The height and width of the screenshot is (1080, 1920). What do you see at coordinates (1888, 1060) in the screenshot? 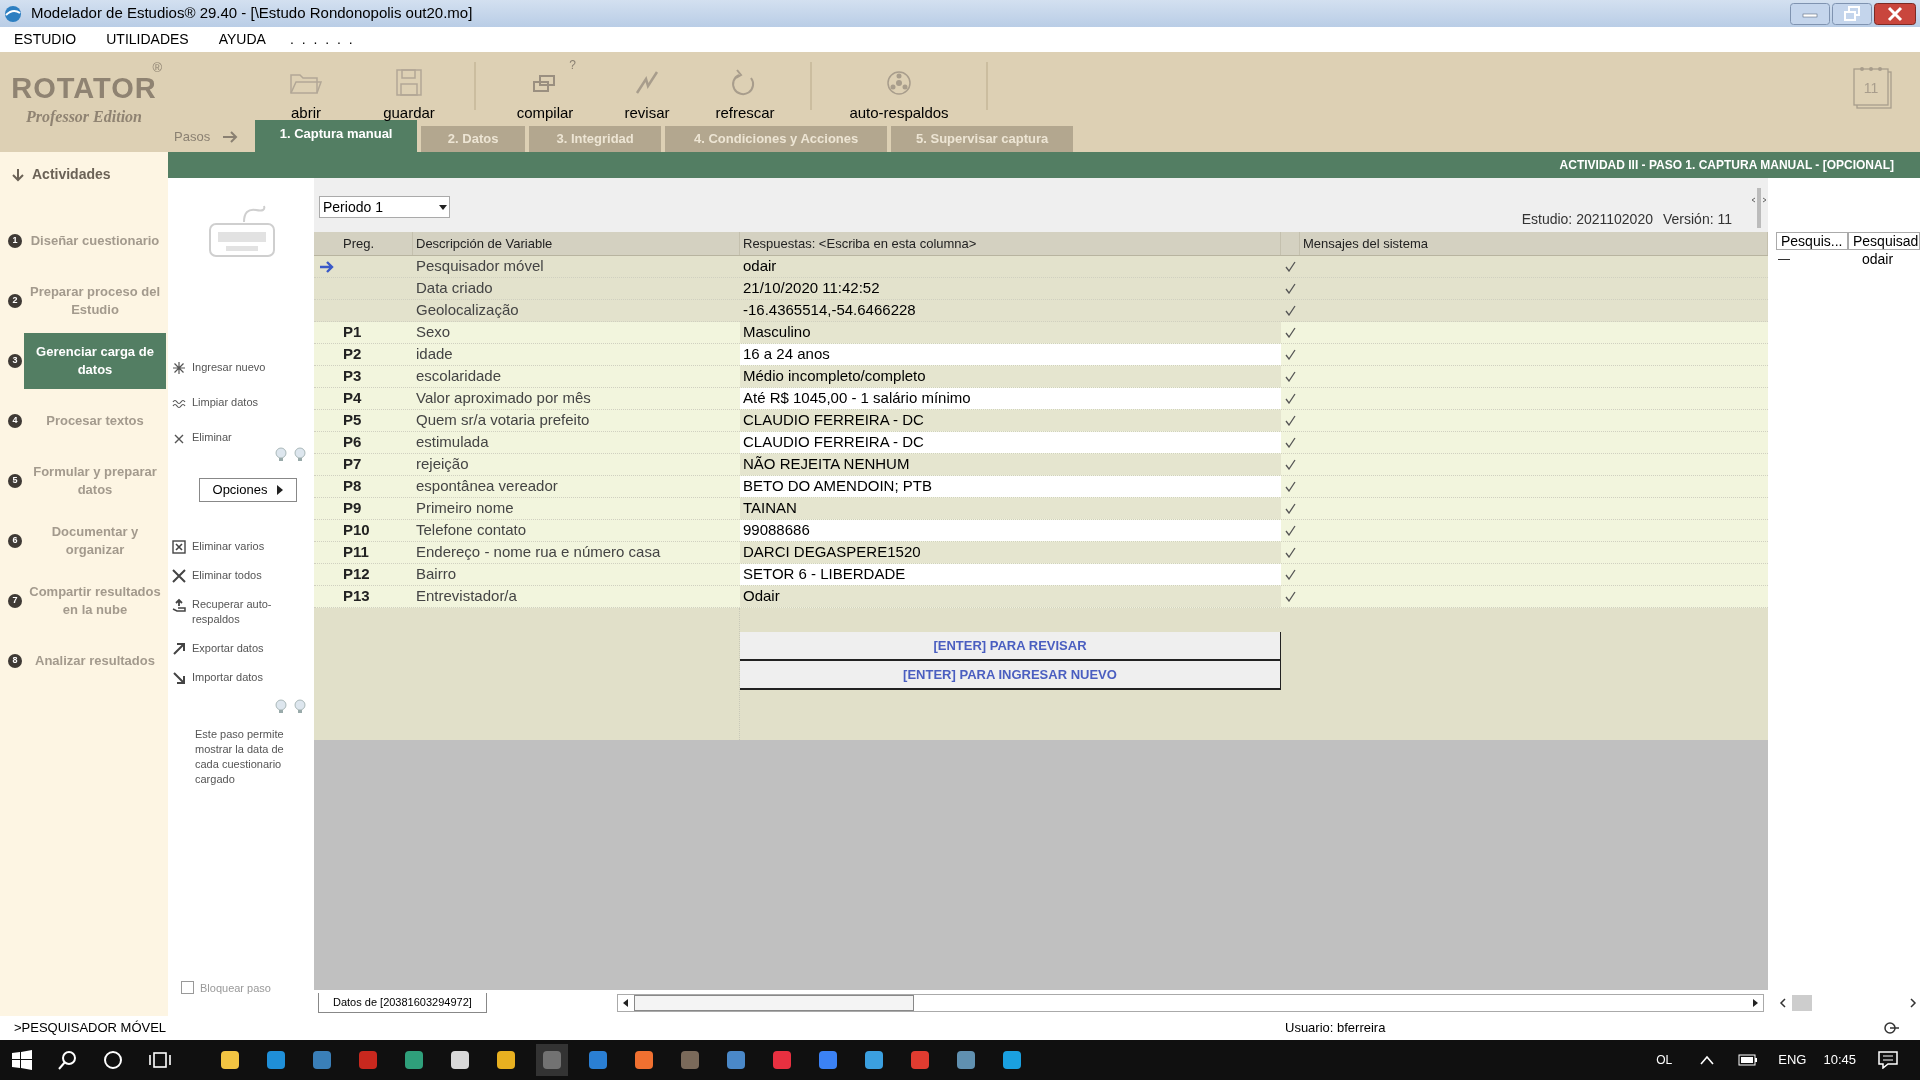
I see `notification-icon` at bounding box center [1888, 1060].